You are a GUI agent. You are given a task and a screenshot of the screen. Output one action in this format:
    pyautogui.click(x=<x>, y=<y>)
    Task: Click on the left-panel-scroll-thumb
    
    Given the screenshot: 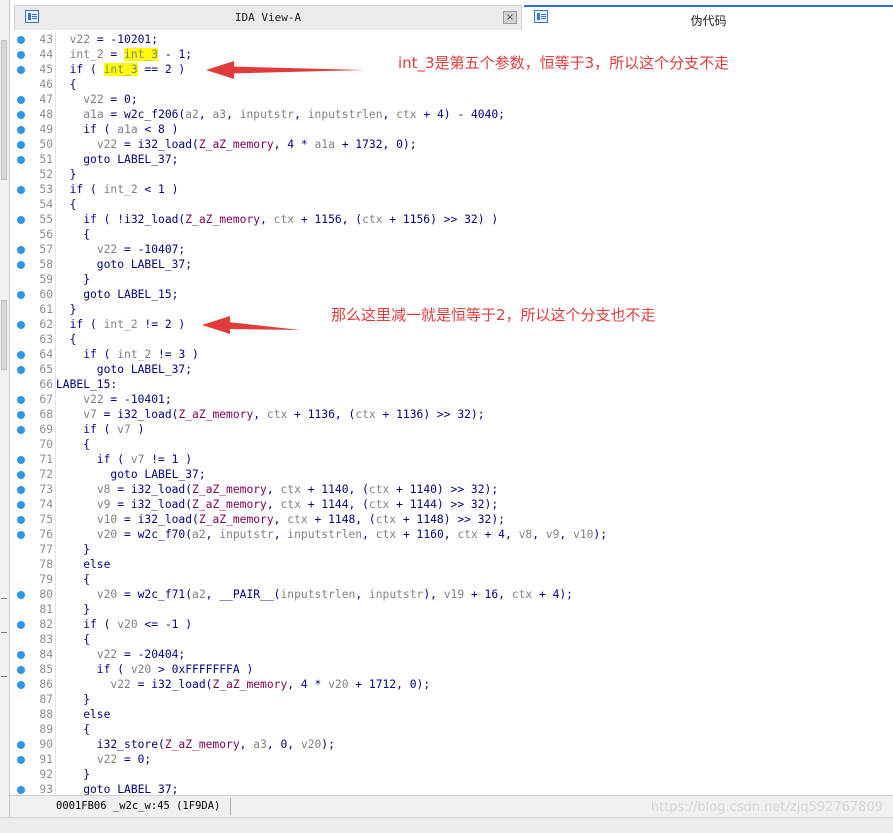 What is the action you would take?
    pyautogui.click(x=4, y=110)
    